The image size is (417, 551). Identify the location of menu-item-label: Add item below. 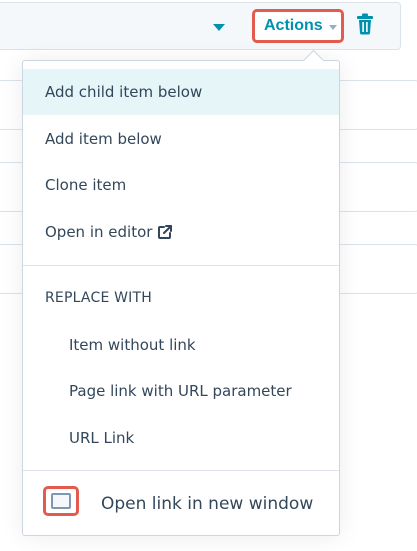
(103, 139).